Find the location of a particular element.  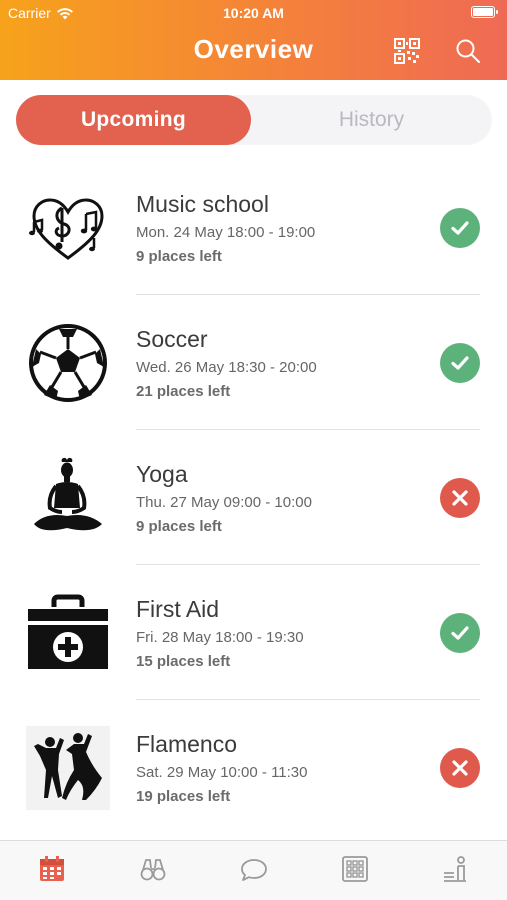

event-name: Music school is located at coordinates (202, 204).